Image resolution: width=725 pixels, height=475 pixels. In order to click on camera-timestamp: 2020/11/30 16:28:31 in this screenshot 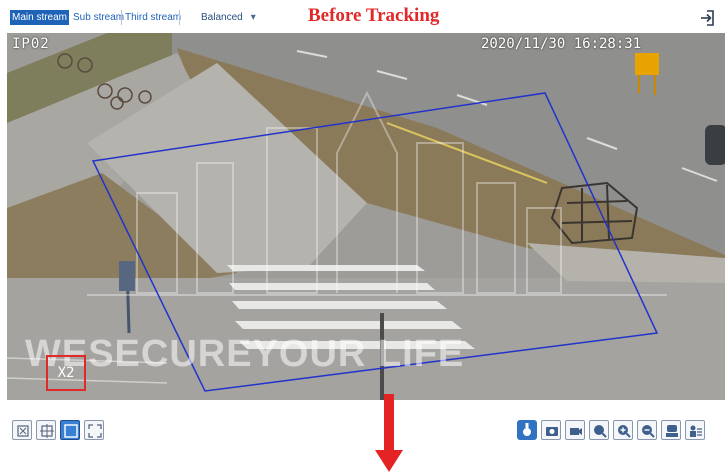, I will do `click(561, 44)`.